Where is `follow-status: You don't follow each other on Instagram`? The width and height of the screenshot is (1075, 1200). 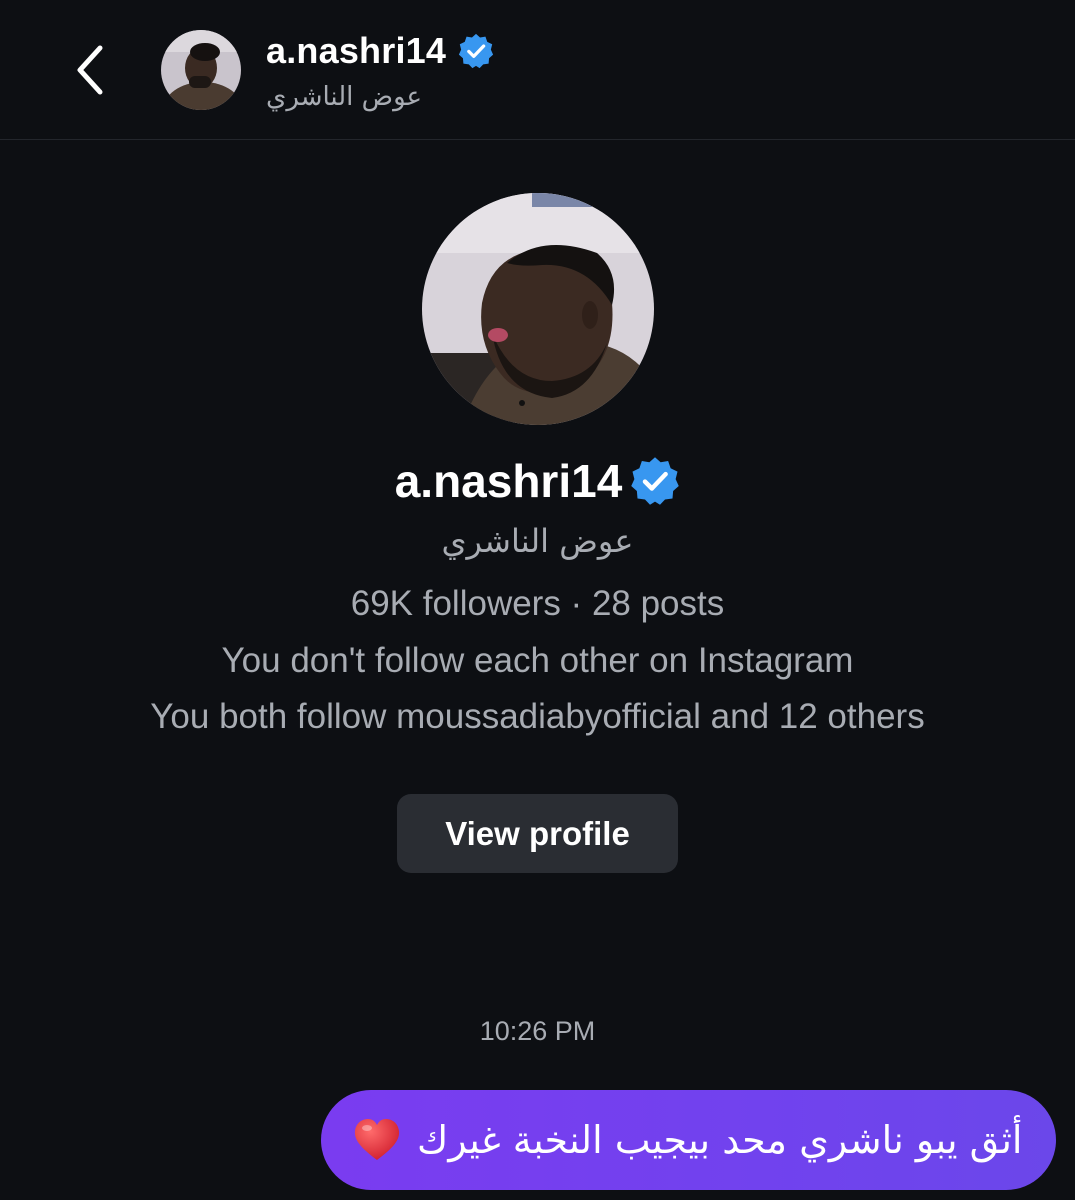 follow-status: You don't follow each other on Instagram is located at coordinates (537, 660).